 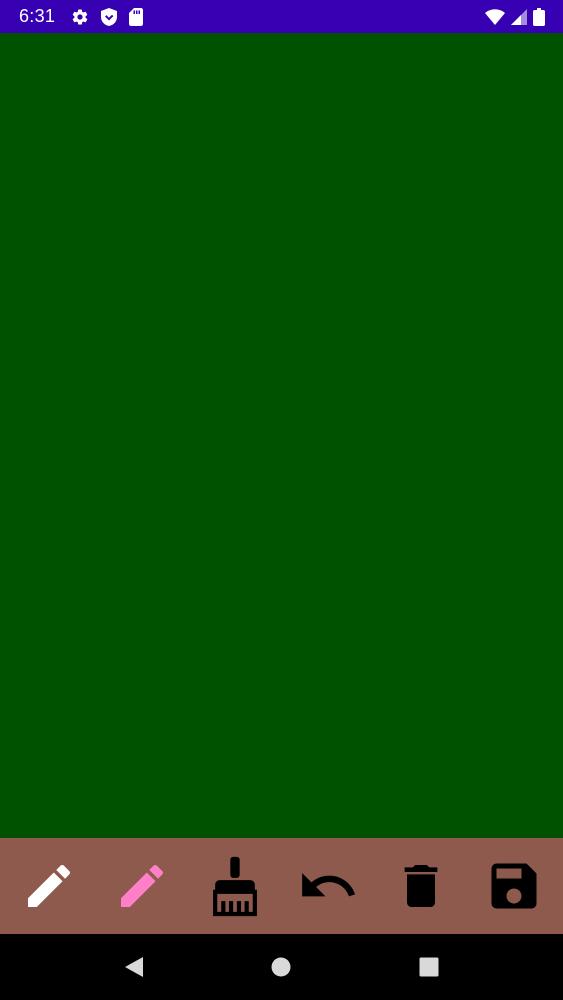 I want to click on brush-button, so click(x=235, y=886).